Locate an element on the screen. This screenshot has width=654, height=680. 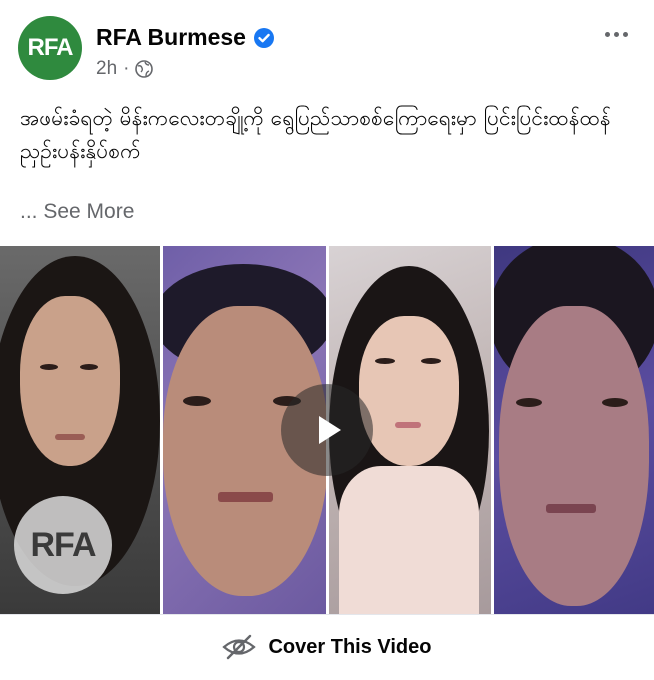
rfa-watermark-logo: RFA is located at coordinates (63, 545).